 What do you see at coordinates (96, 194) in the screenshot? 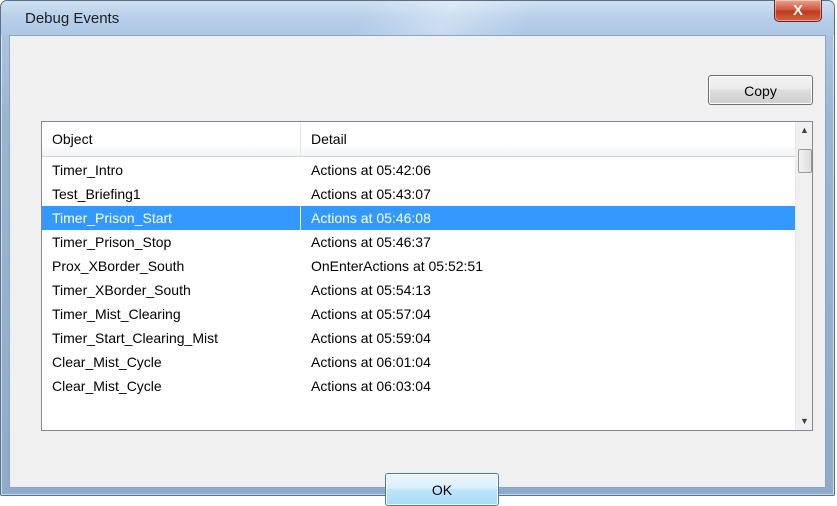
I see `object-cell: Test_Briefing1` at bounding box center [96, 194].